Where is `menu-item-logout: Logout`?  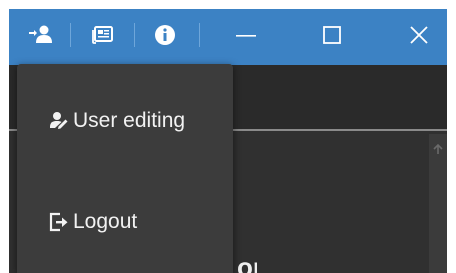
menu-item-logout: Logout is located at coordinates (125, 222).